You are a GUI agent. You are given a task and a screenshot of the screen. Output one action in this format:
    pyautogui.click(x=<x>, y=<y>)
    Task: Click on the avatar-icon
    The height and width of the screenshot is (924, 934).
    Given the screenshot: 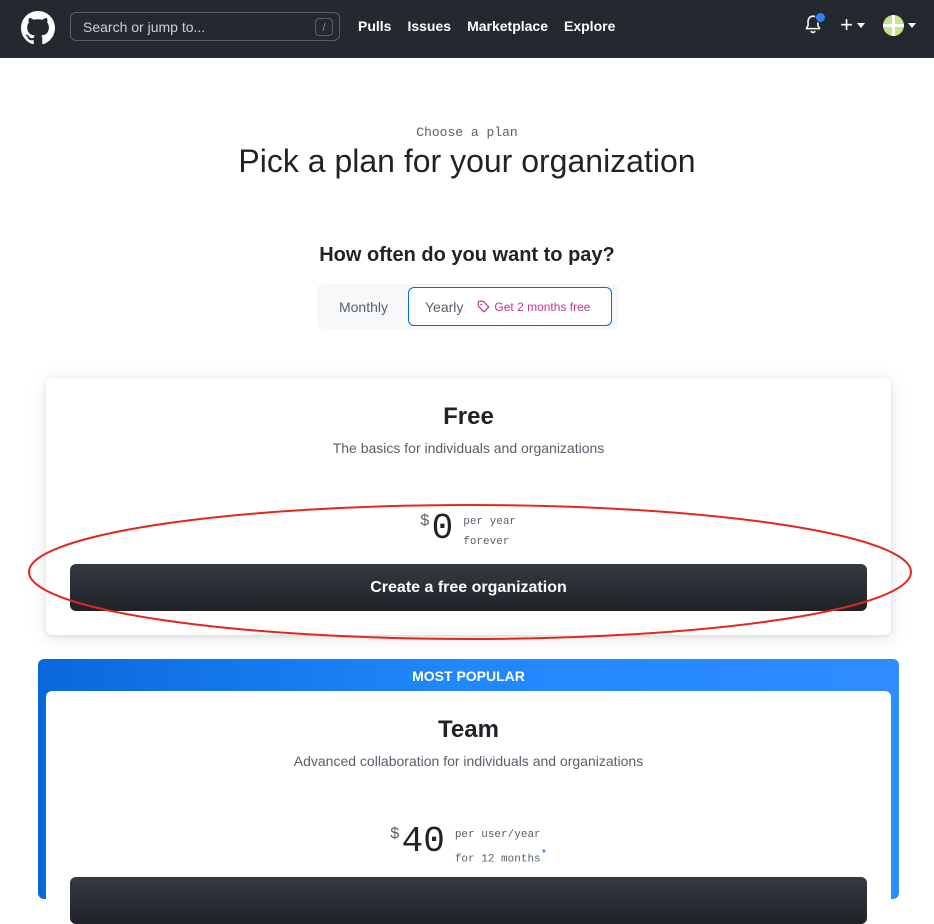 What is the action you would take?
    pyautogui.click(x=893, y=25)
    